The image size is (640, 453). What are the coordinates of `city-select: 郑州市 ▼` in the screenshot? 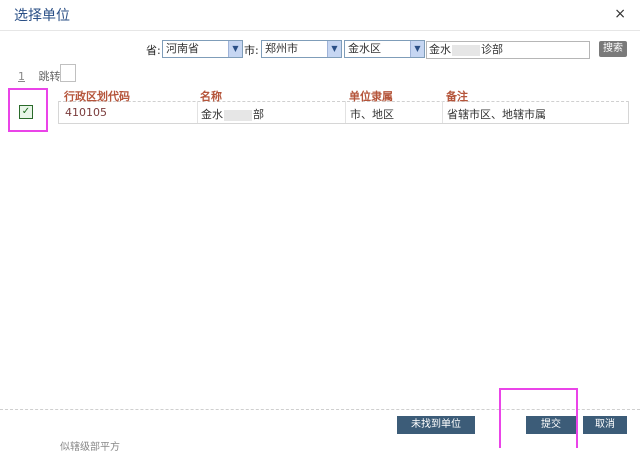 It's located at (301, 49).